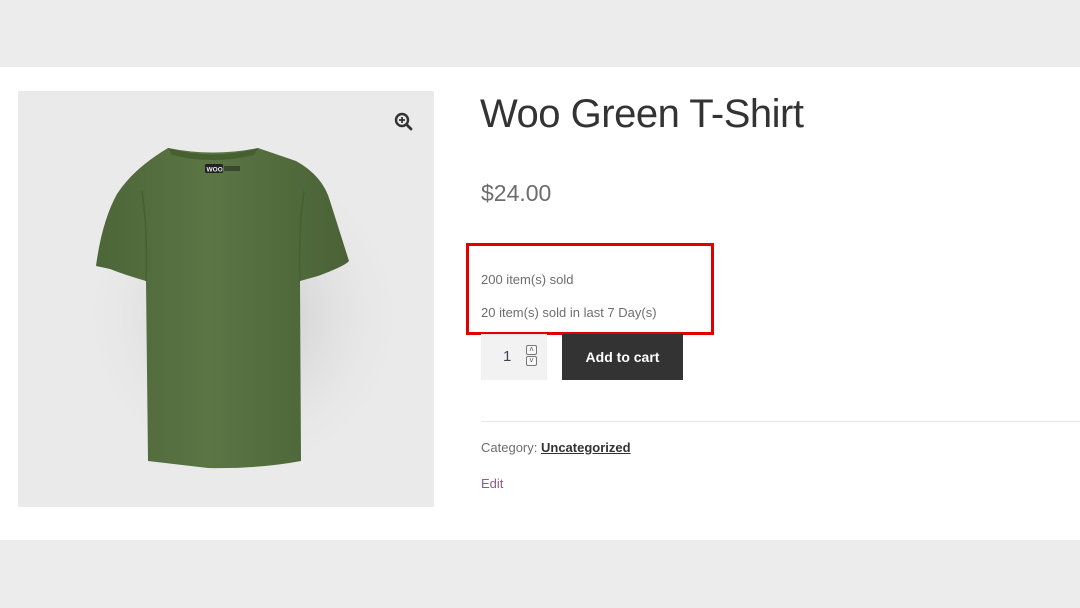  Describe the element at coordinates (569, 312) in the screenshot. I see `items-sold-recent: 20 item(s) sold in last 7 Day(s)` at that location.